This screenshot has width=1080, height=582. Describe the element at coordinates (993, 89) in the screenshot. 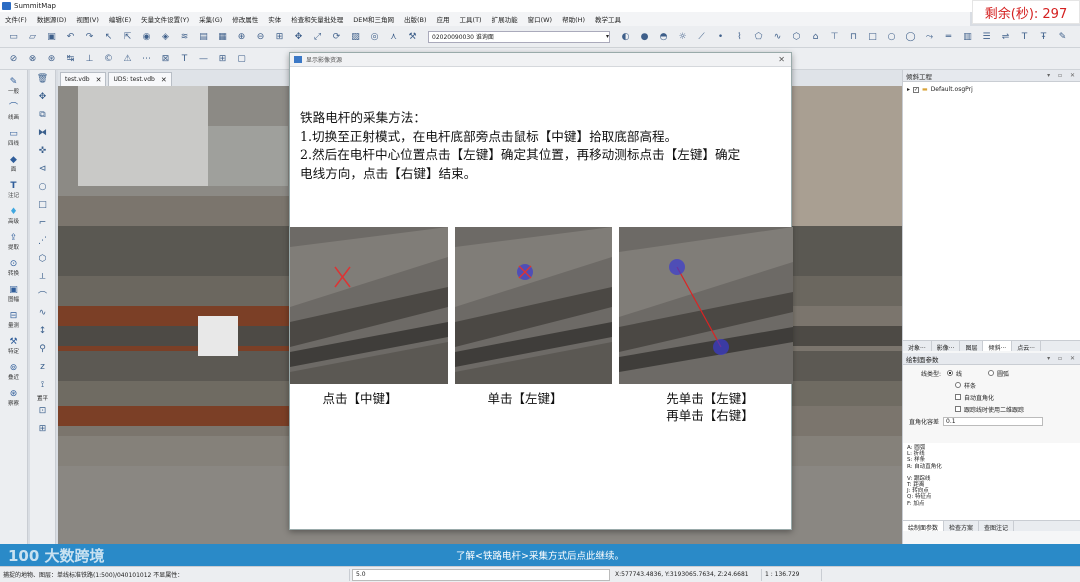

I see `tree-item: ▸ ✓ ▬ Default.osgPrj` at that location.